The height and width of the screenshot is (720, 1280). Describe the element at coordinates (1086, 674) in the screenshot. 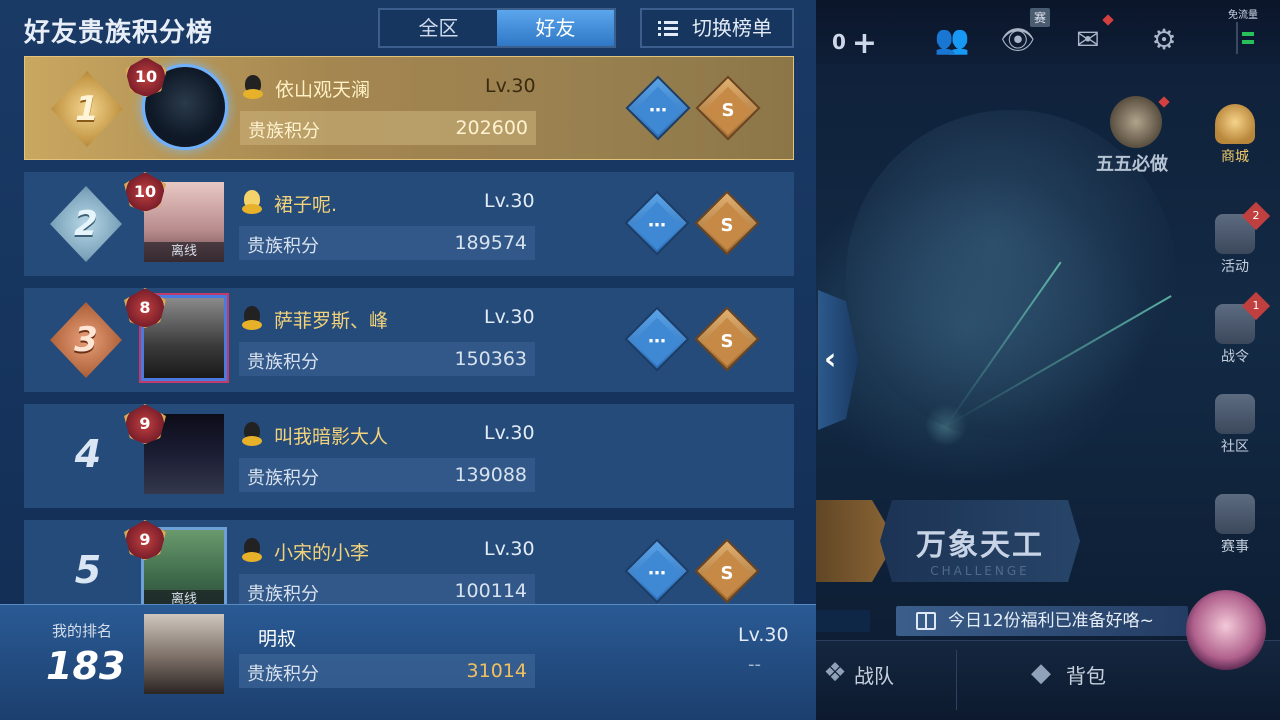

I see `nav-bag: 背包` at that location.